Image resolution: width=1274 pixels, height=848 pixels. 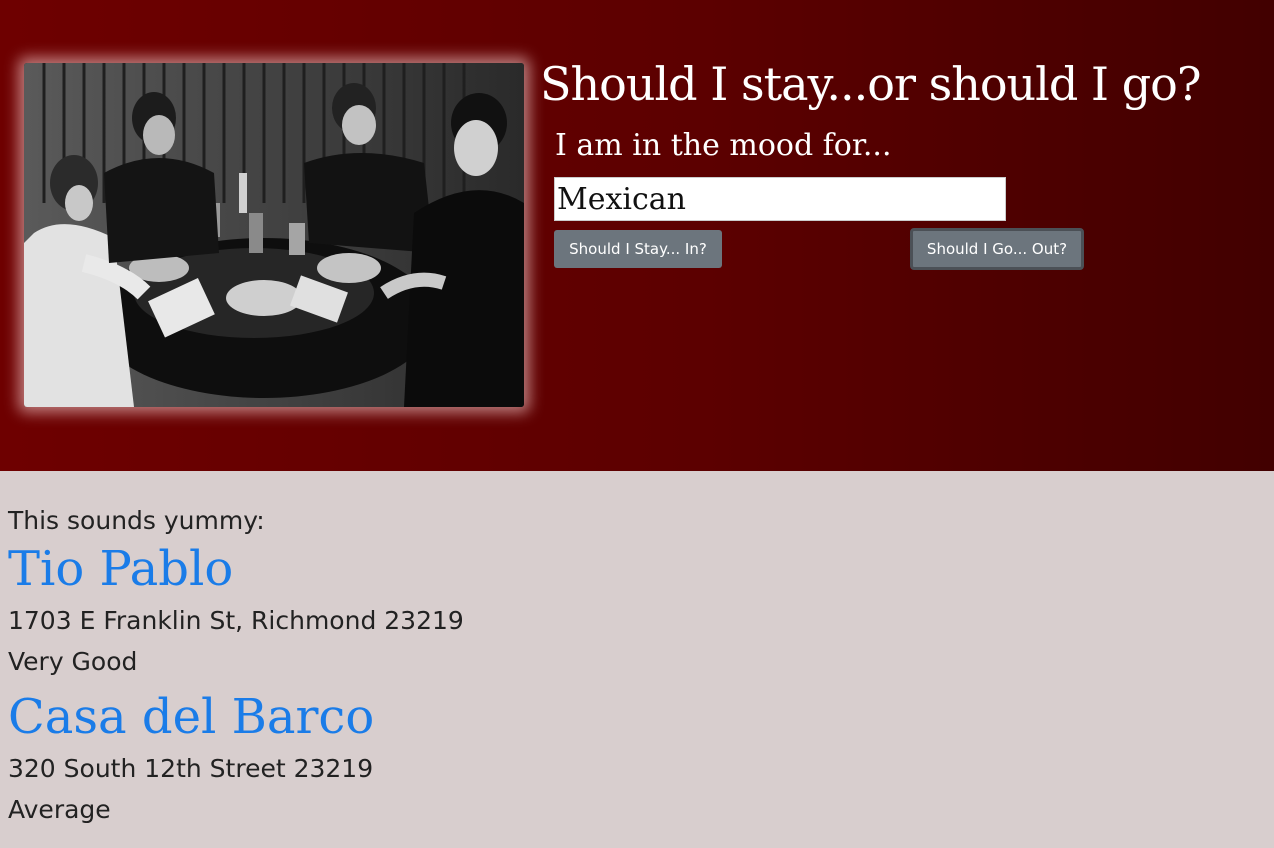 I want to click on cuisine-input, so click(x=780, y=199).